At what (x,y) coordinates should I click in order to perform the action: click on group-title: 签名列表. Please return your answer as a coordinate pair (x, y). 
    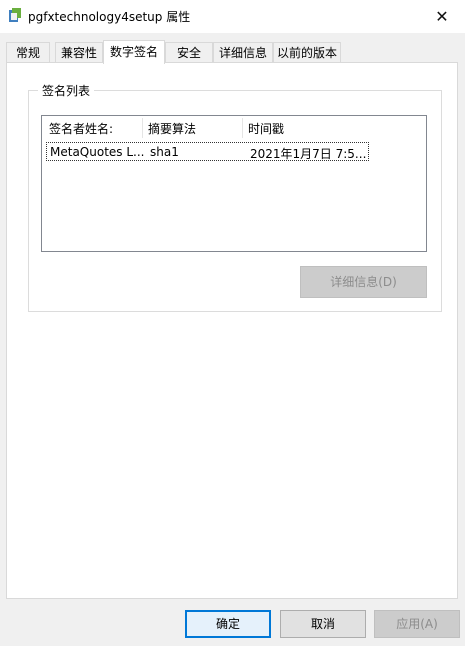
    Looking at the image, I should click on (66, 90).